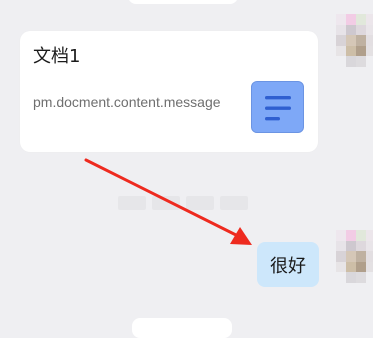 This screenshot has width=373, height=338. I want to click on next-message-bubble, so click(182, 328).